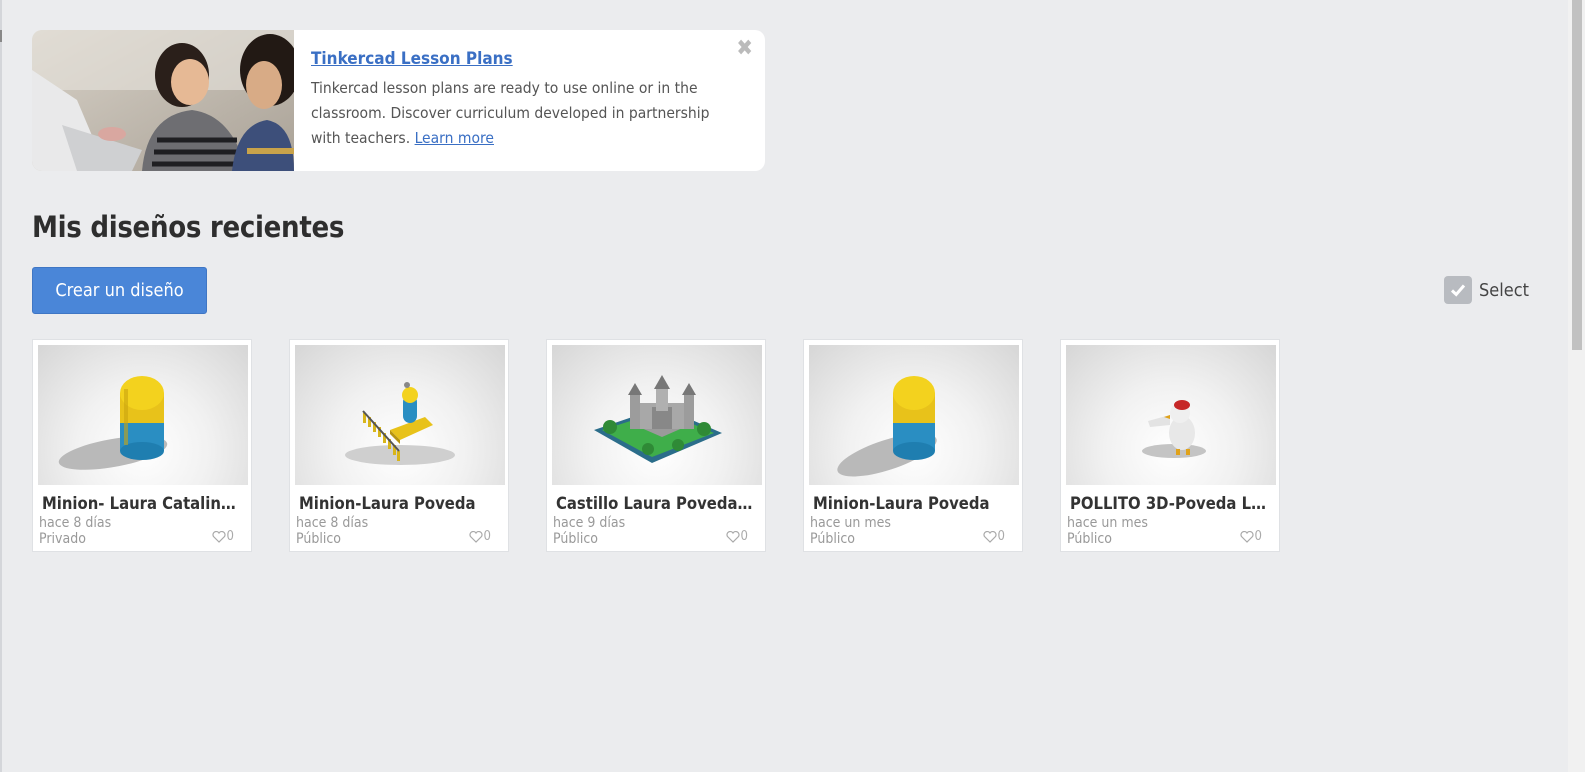 The height and width of the screenshot is (772, 1585). I want to click on vertical-scrollbar, so click(1576, 386).